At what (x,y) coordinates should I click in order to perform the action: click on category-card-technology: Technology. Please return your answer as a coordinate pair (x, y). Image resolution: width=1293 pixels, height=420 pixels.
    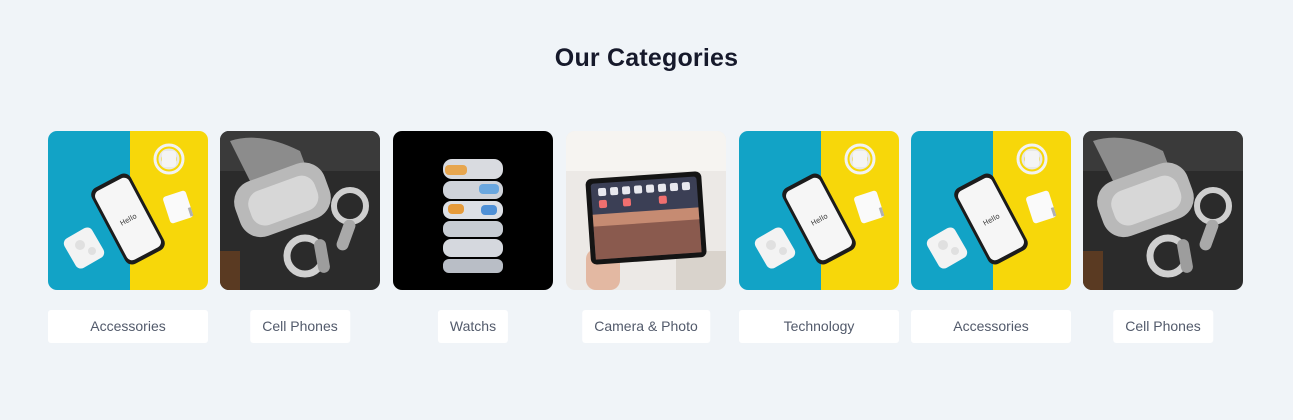
    Looking at the image, I should click on (819, 237).